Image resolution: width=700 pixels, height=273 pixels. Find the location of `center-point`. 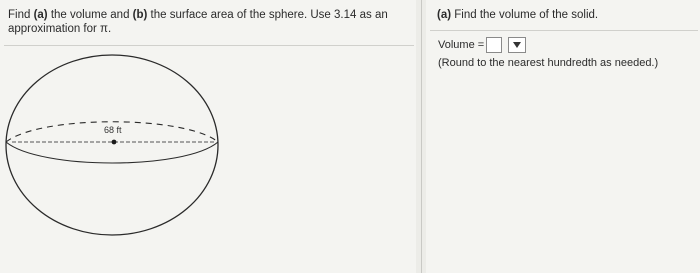

center-point is located at coordinates (114, 142).